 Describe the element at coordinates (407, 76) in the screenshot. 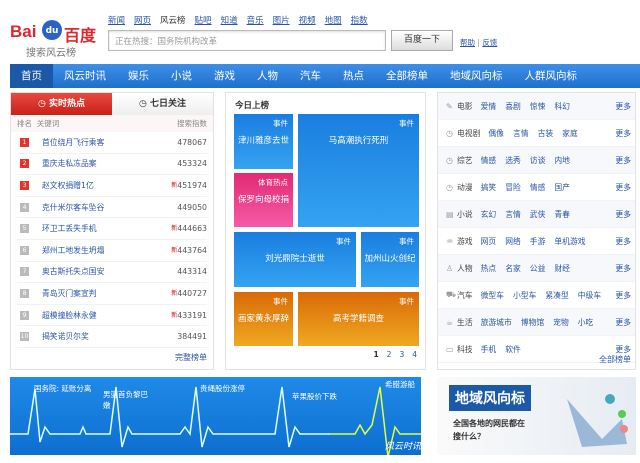

I see `nav-item: 全部榜单` at that location.